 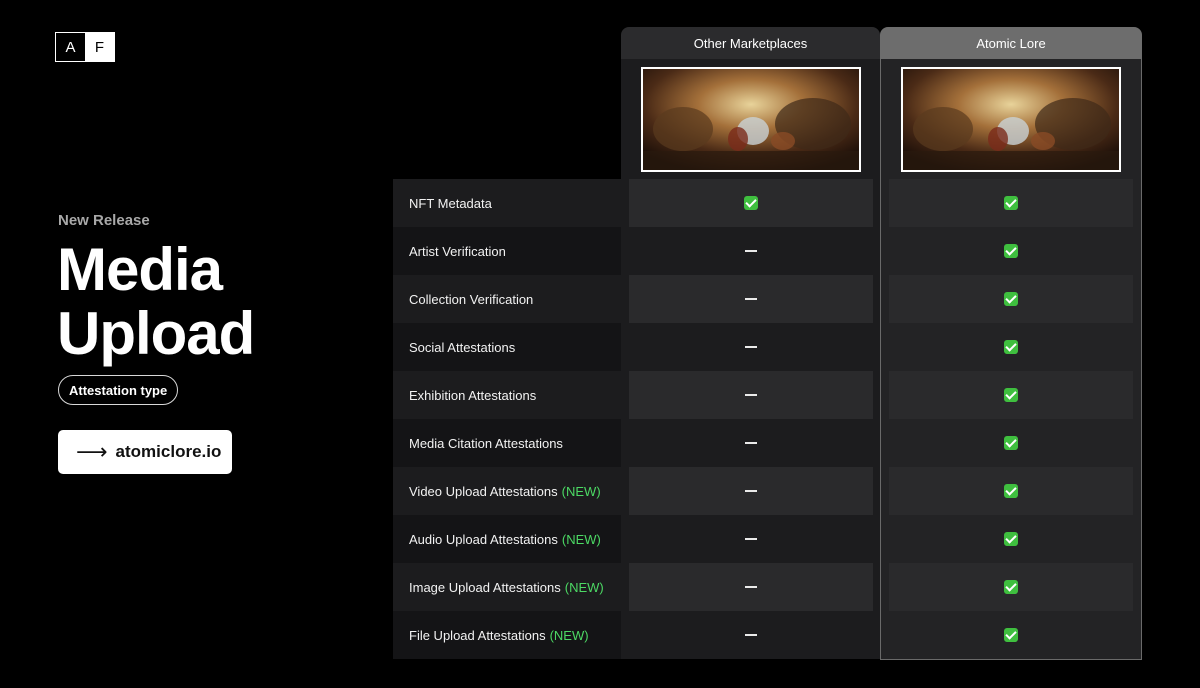 What do you see at coordinates (462, 347) in the screenshot?
I see `feature-label: Social Attestations` at bounding box center [462, 347].